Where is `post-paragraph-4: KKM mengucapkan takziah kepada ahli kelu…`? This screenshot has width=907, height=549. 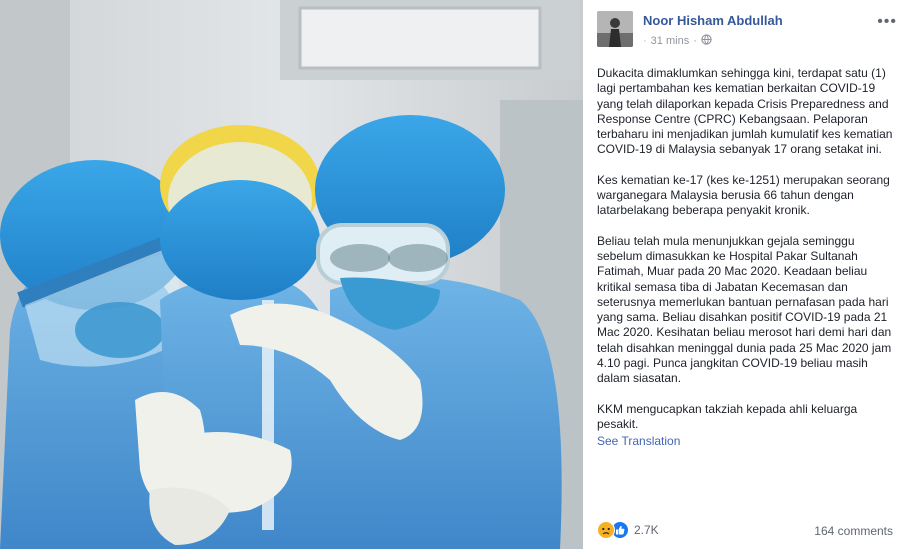
post-paragraph-4: KKM mengucapkan takziah kepada ahli kelu… is located at coordinates (727, 416).